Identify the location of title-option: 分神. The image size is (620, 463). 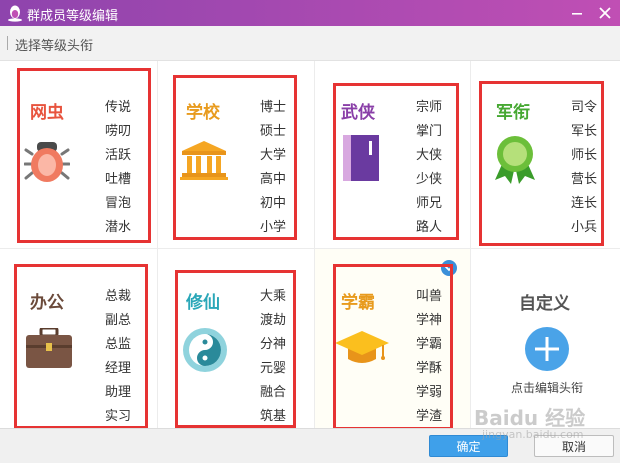
(280, 345).